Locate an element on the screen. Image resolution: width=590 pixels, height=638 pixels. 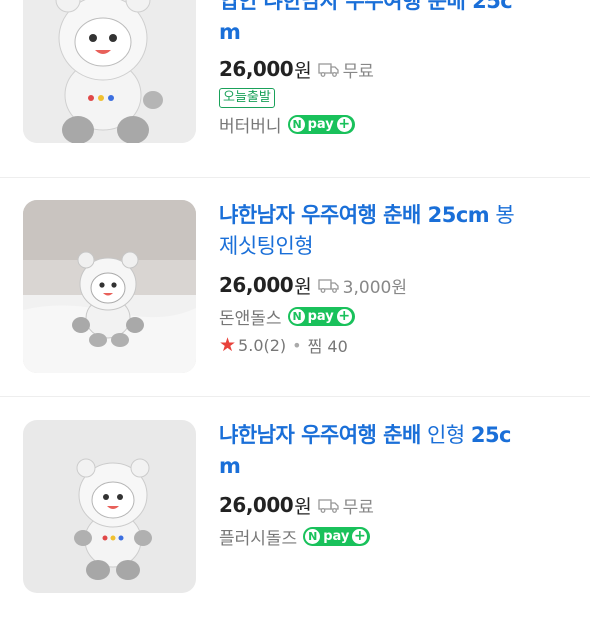
seller-row: 돈앤돌스 N pay + is located at coordinates (399, 316).